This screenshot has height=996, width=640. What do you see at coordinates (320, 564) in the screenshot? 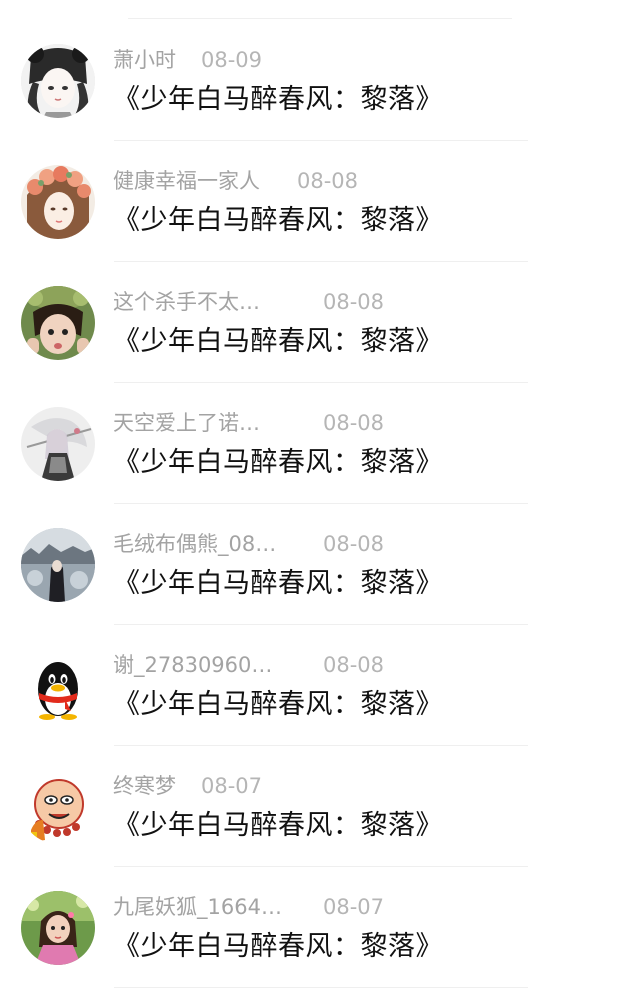
I see `list-item: 毛绒布偶熊_08… 08-08 《少年白马醉春风：黎落》` at bounding box center [320, 564].